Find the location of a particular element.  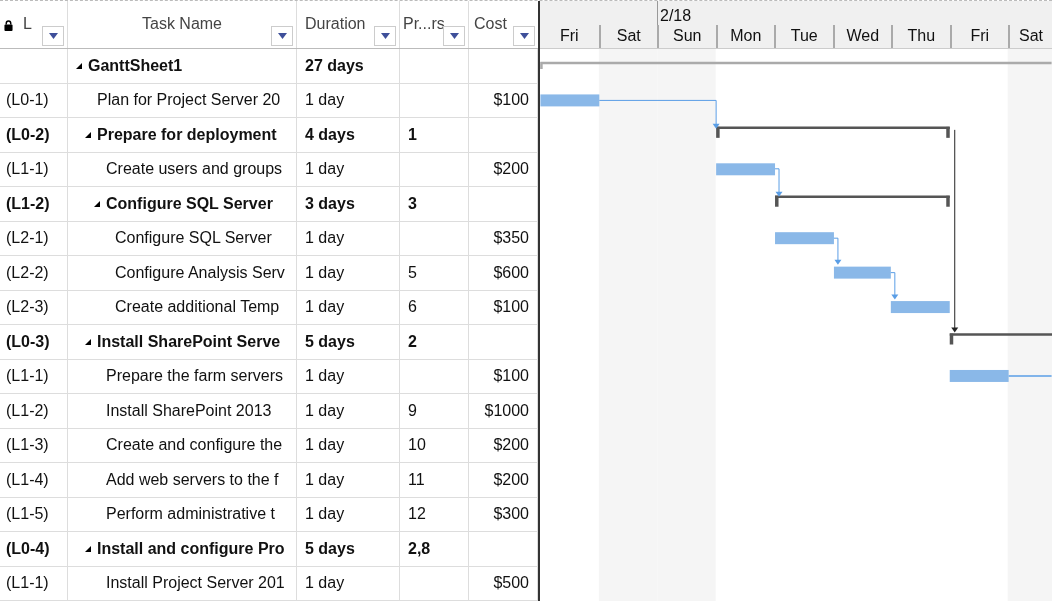

column-header: Duration is located at coordinates (335, 24).